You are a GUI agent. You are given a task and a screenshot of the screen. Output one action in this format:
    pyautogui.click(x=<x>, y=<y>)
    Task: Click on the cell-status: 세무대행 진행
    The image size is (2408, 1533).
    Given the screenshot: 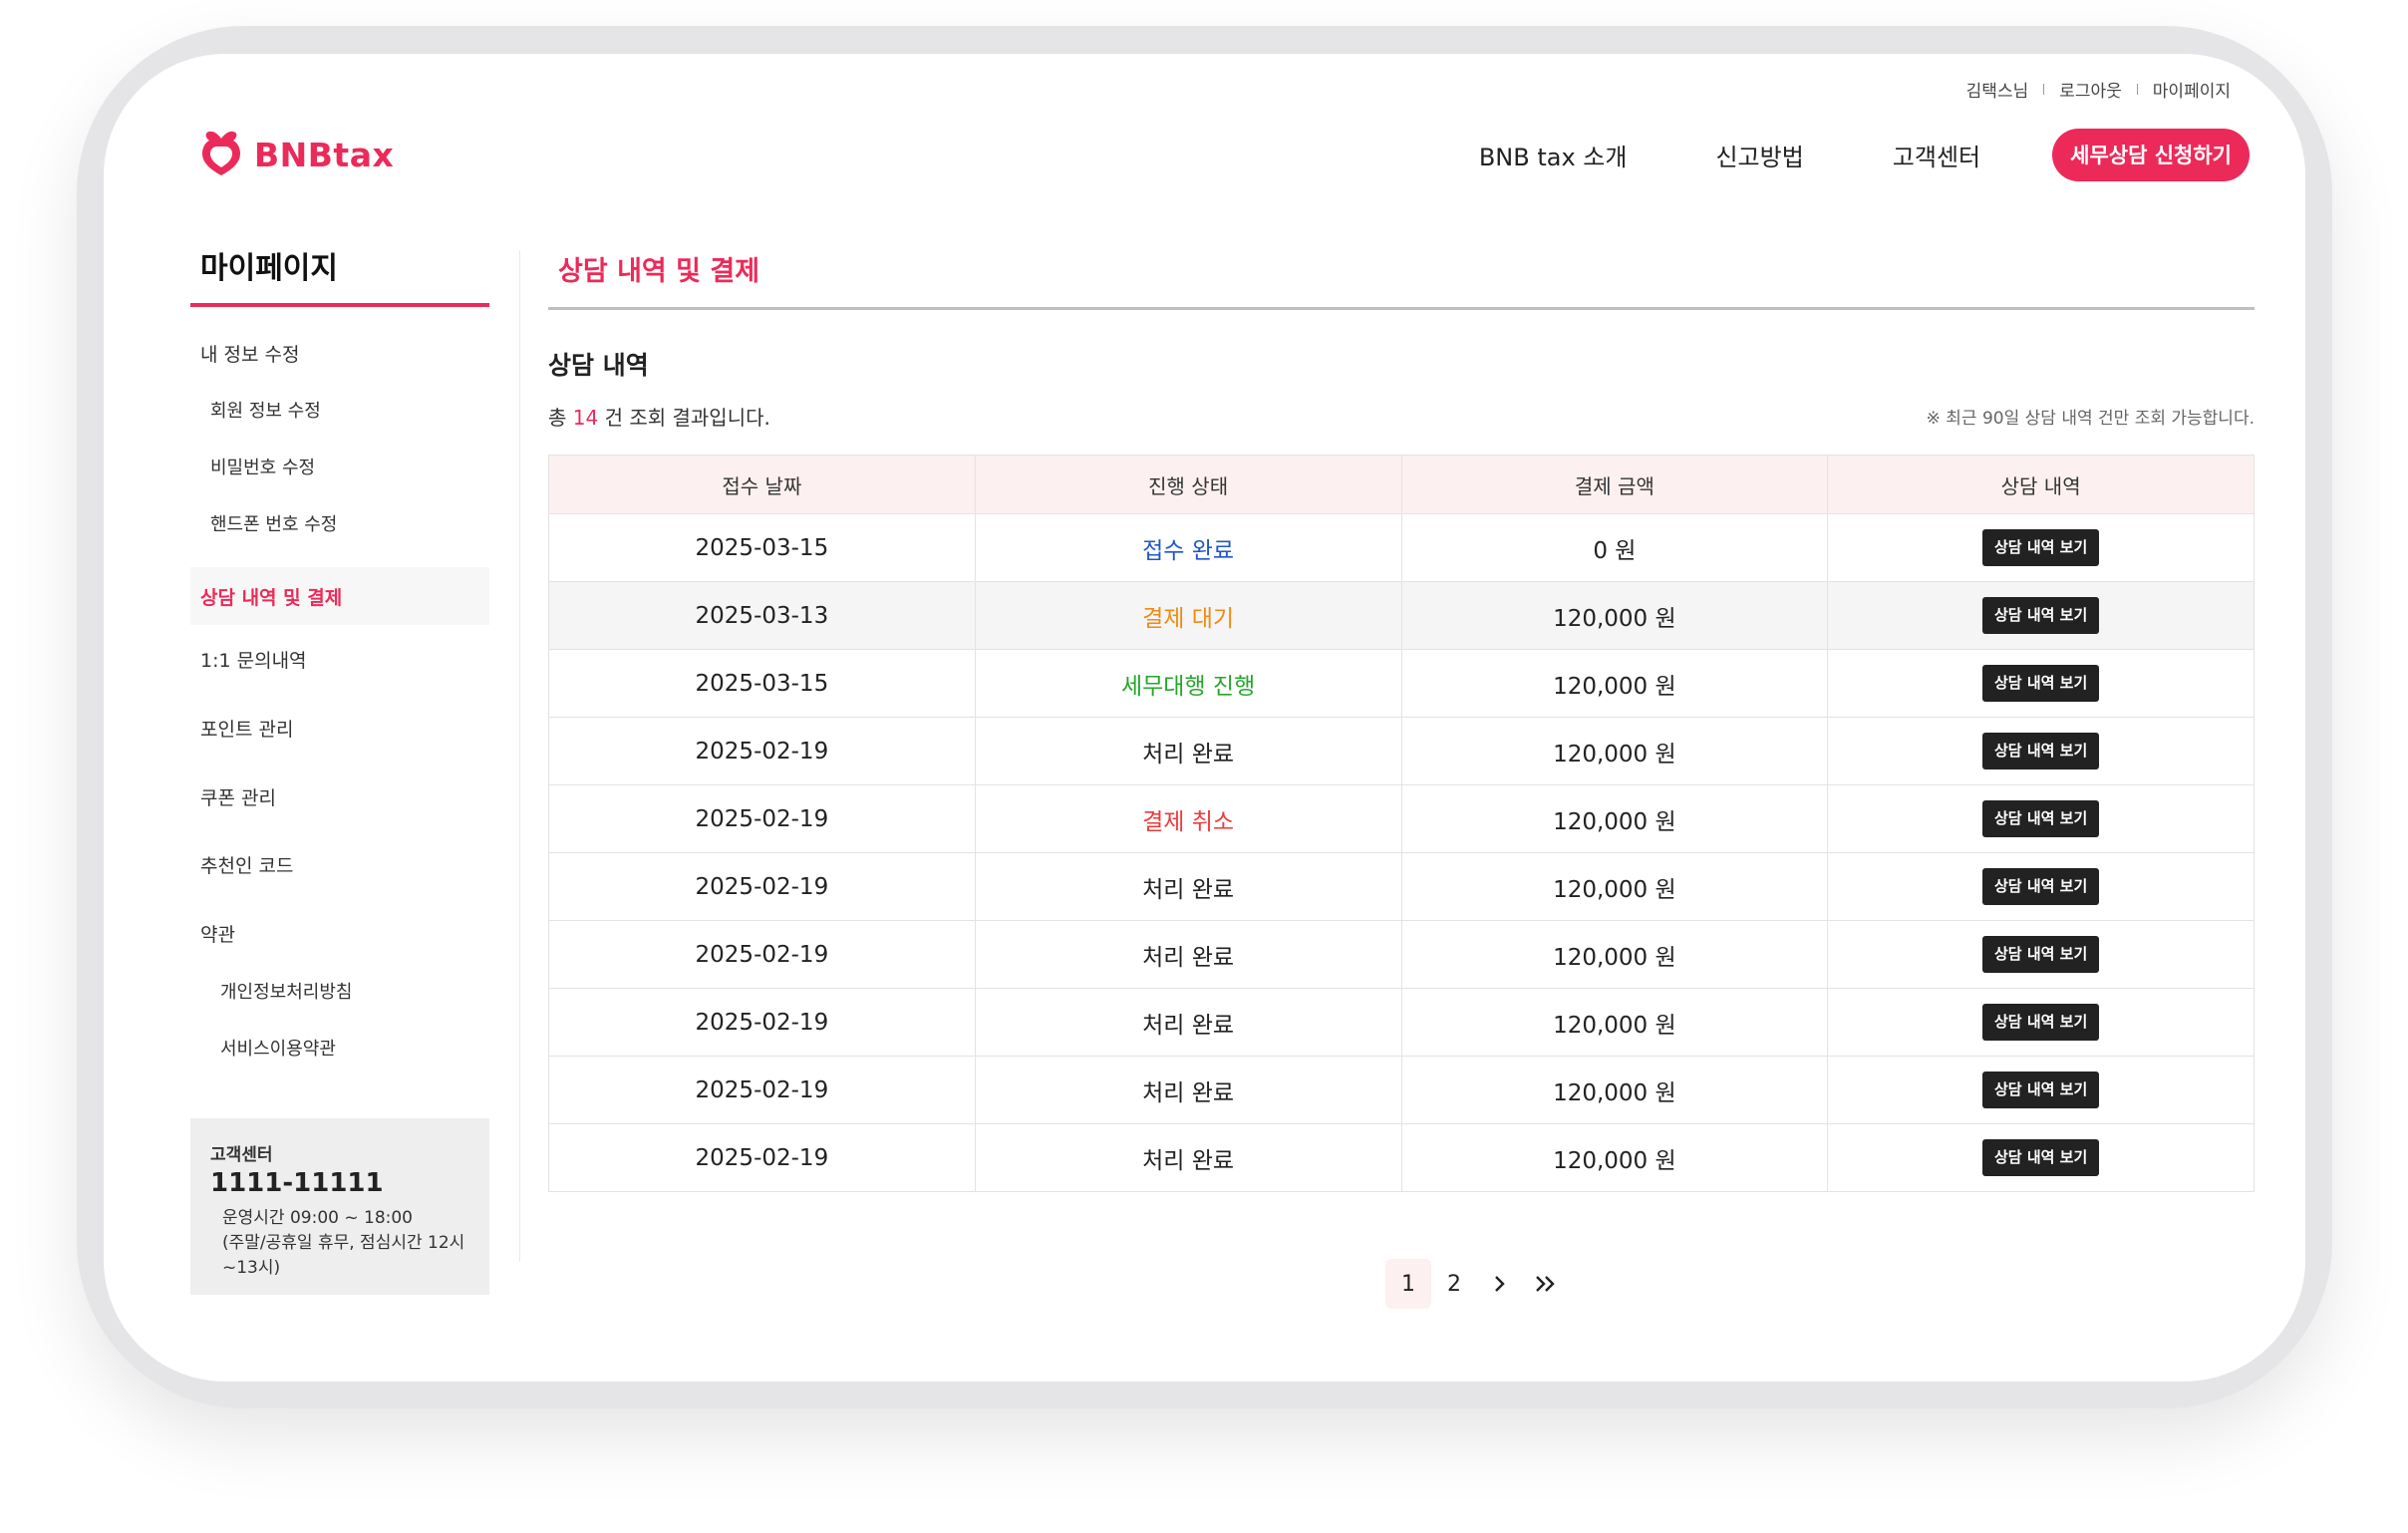 What is the action you would take?
    pyautogui.click(x=1188, y=684)
    